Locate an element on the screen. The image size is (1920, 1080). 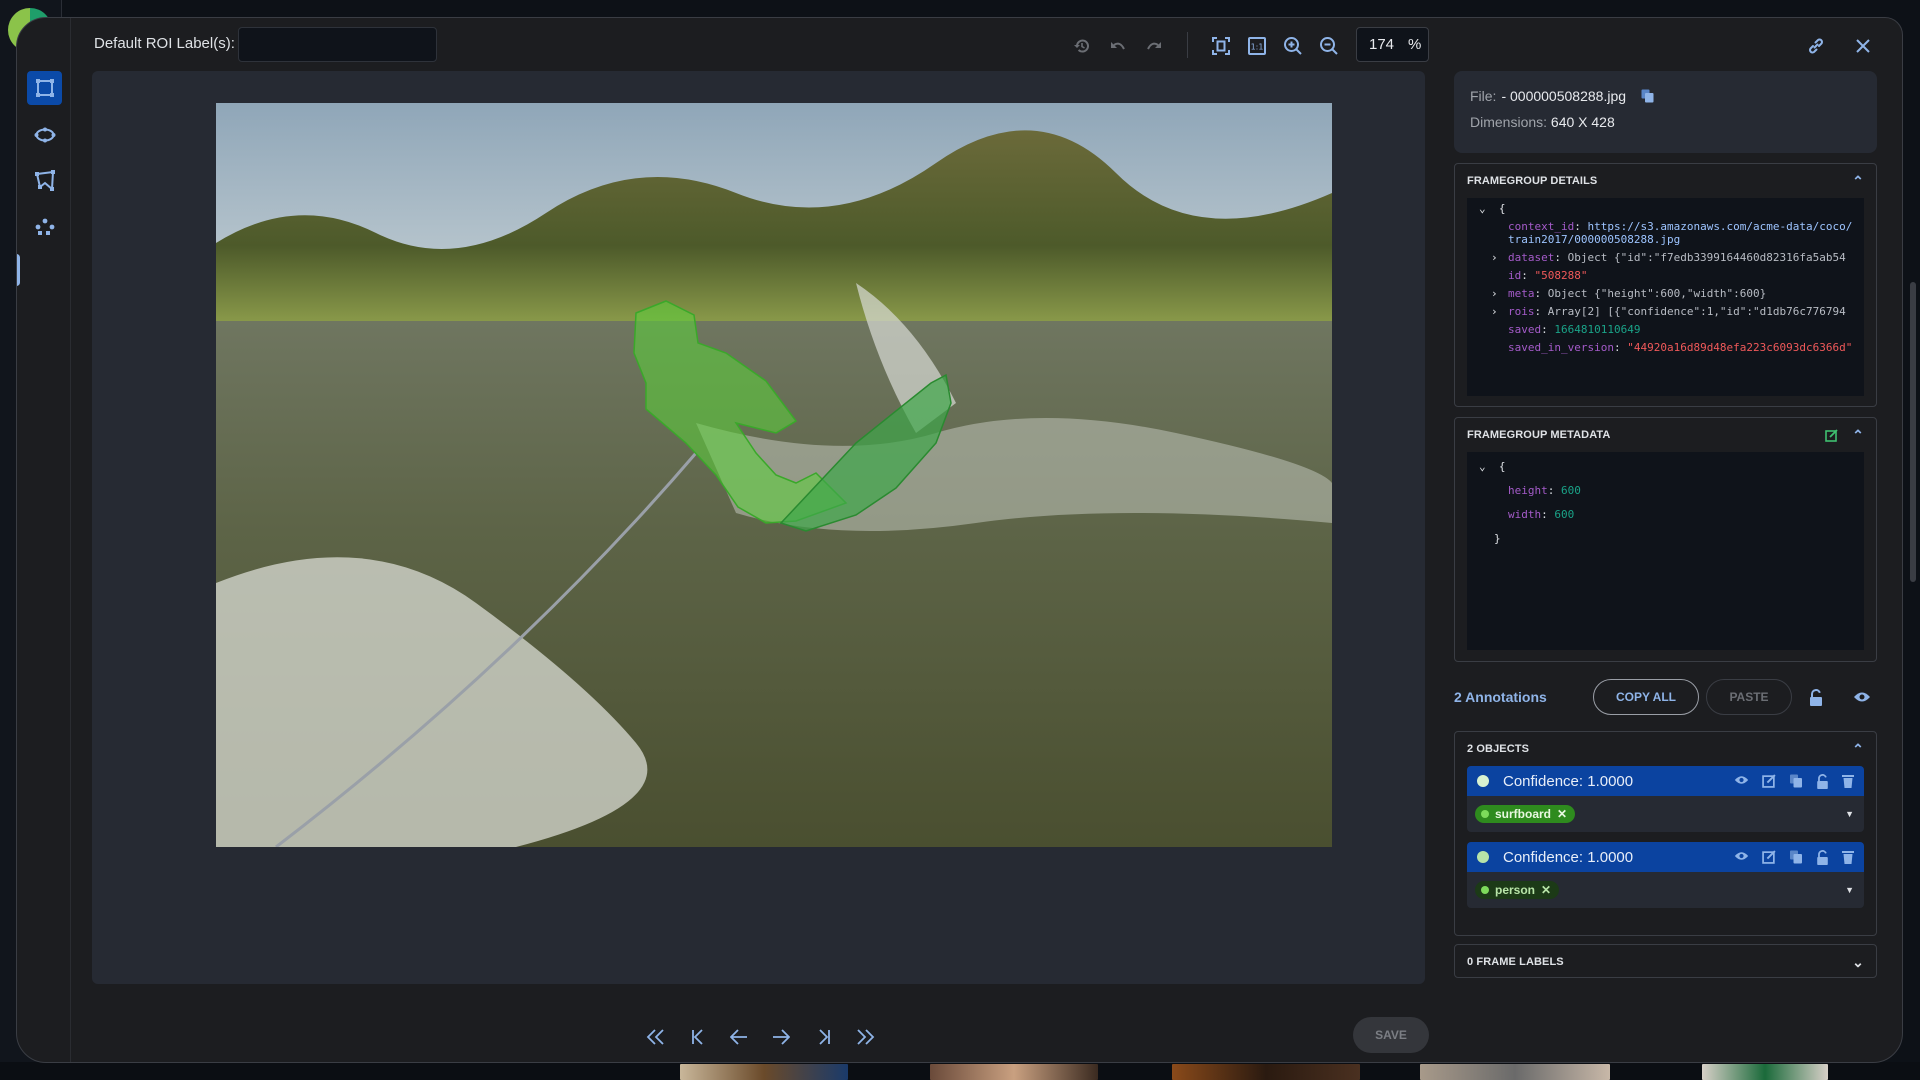
first-frame-button is located at coordinates (656, 1037).